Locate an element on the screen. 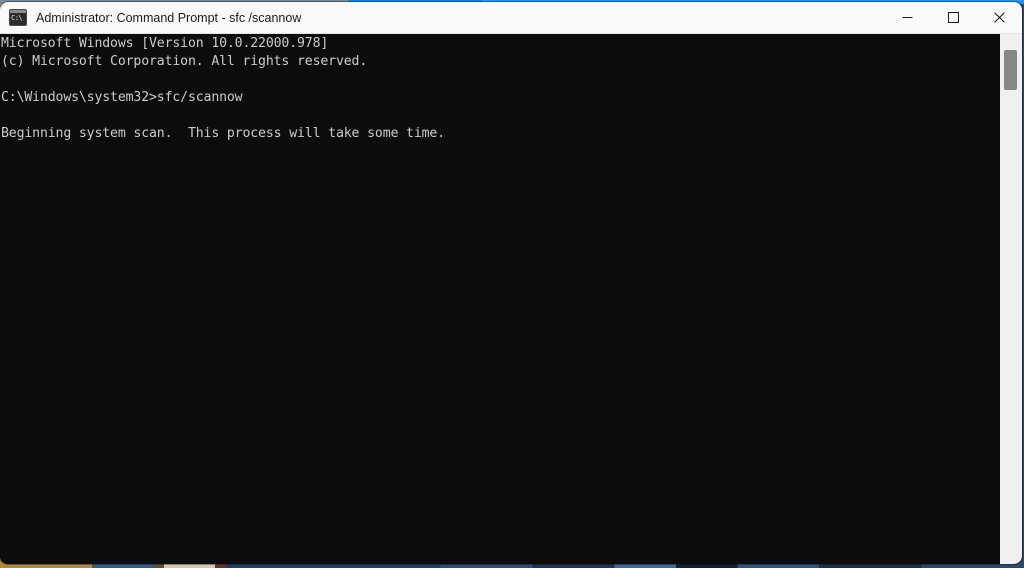  scrollbar-thumb is located at coordinates (1010, 70).